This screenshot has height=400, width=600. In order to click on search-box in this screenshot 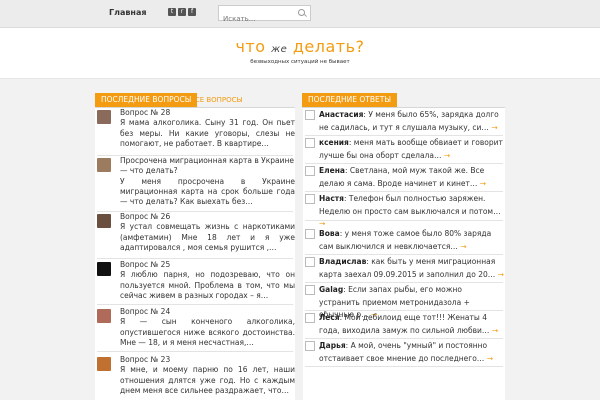, I will do `click(264, 15)`.